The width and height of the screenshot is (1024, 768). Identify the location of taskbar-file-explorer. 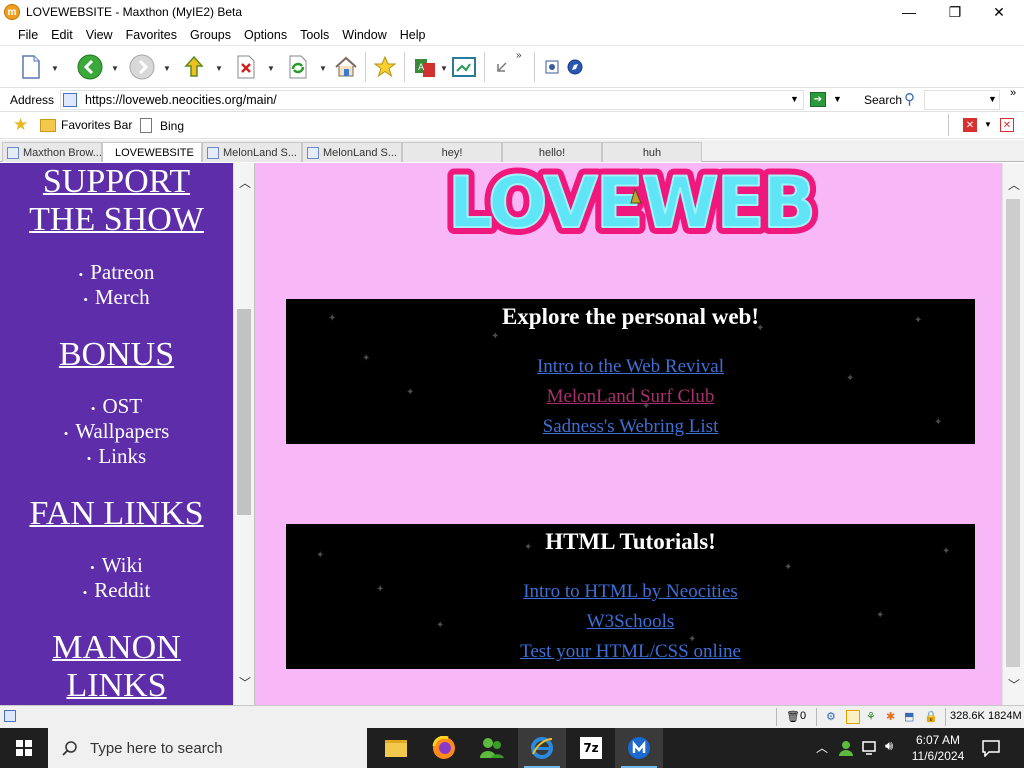
(396, 748).